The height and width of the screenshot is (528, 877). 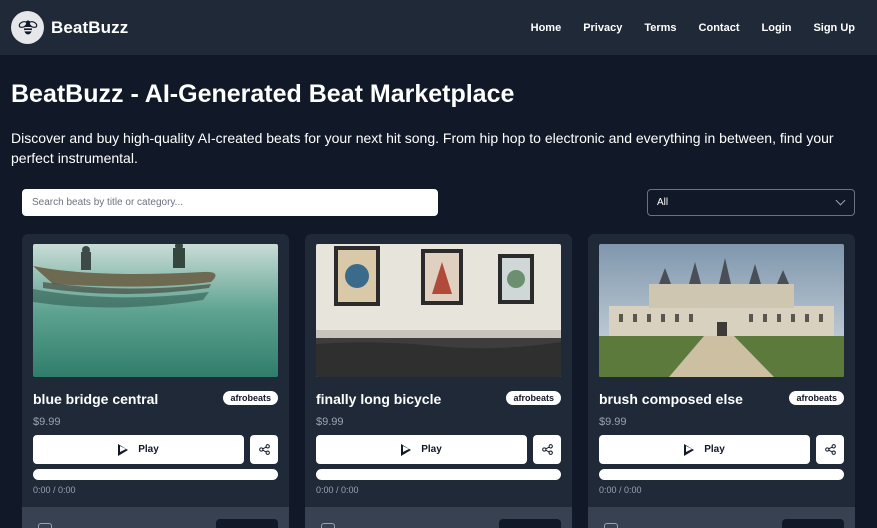 I want to click on nav-privacy-link: Privacy, so click(x=602, y=28).